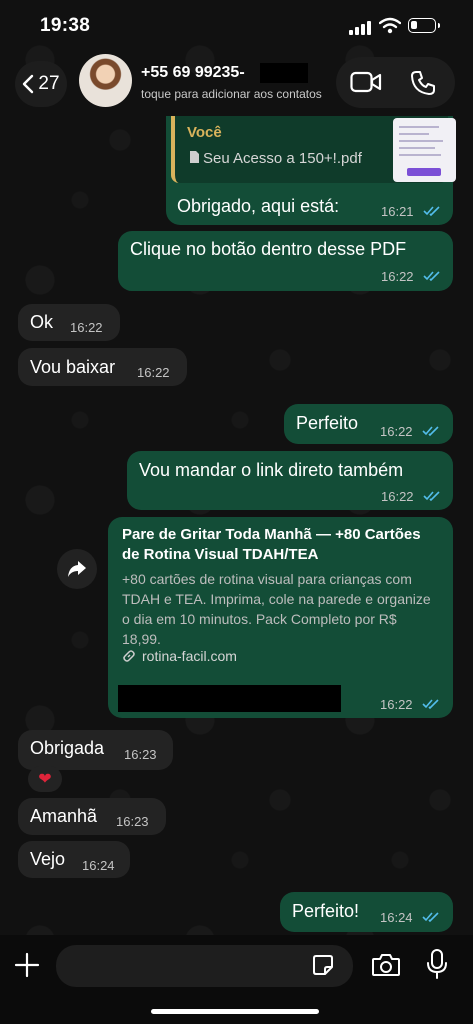  I want to click on sticker-icon, so click(323, 965).